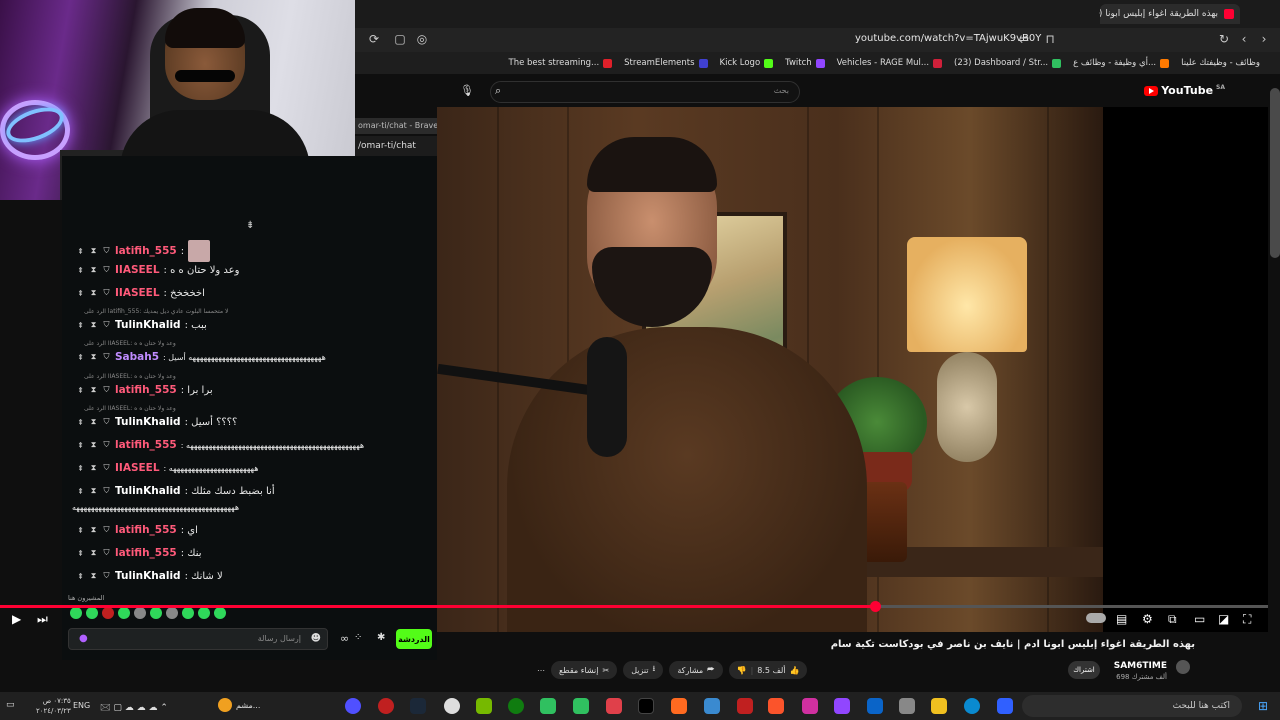  I want to click on file-explorer-icon, so click(939, 706).